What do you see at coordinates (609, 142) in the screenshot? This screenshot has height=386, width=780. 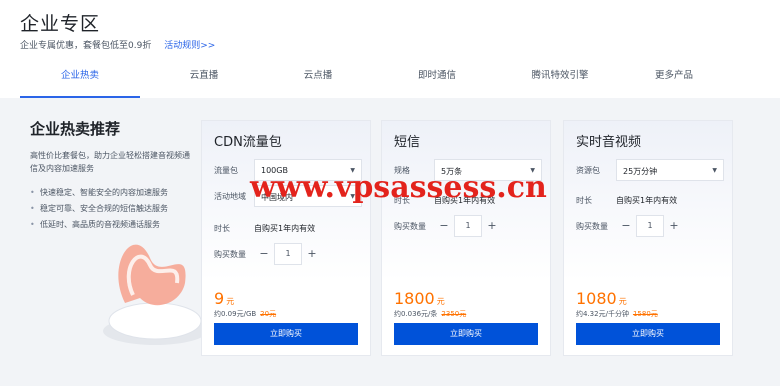 I see `card-title: 实时音视频` at bounding box center [609, 142].